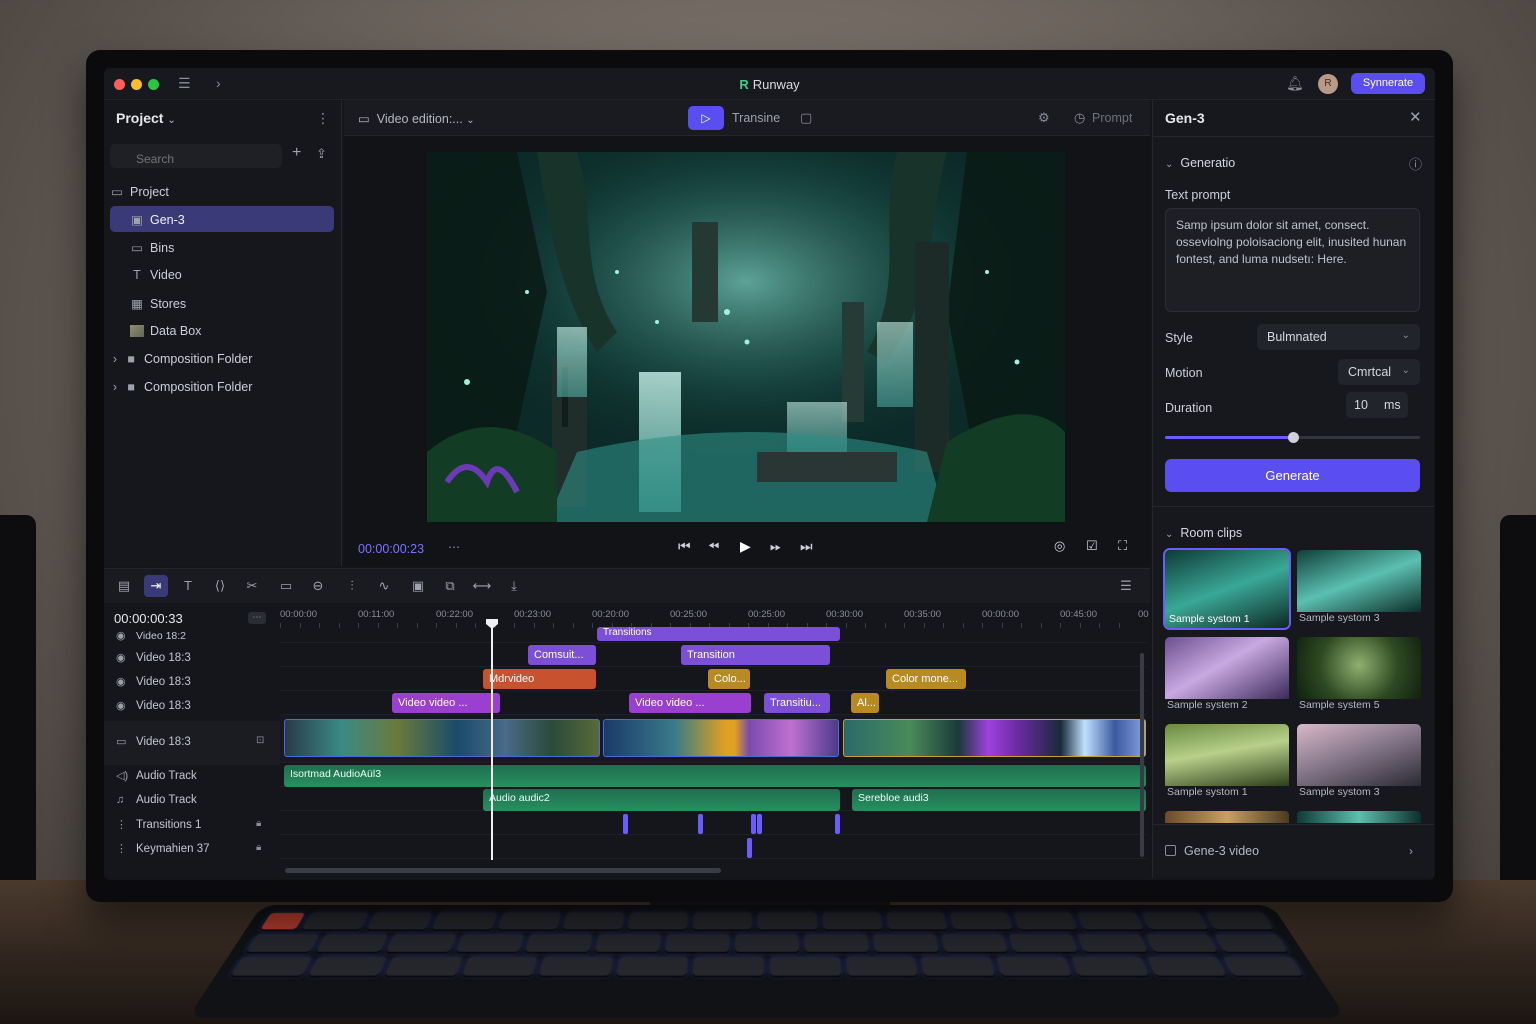 This screenshot has width=1536, height=1024. What do you see at coordinates (1388, 83) in the screenshot?
I see `synnerate-button: Synnerate` at bounding box center [1388, 83].